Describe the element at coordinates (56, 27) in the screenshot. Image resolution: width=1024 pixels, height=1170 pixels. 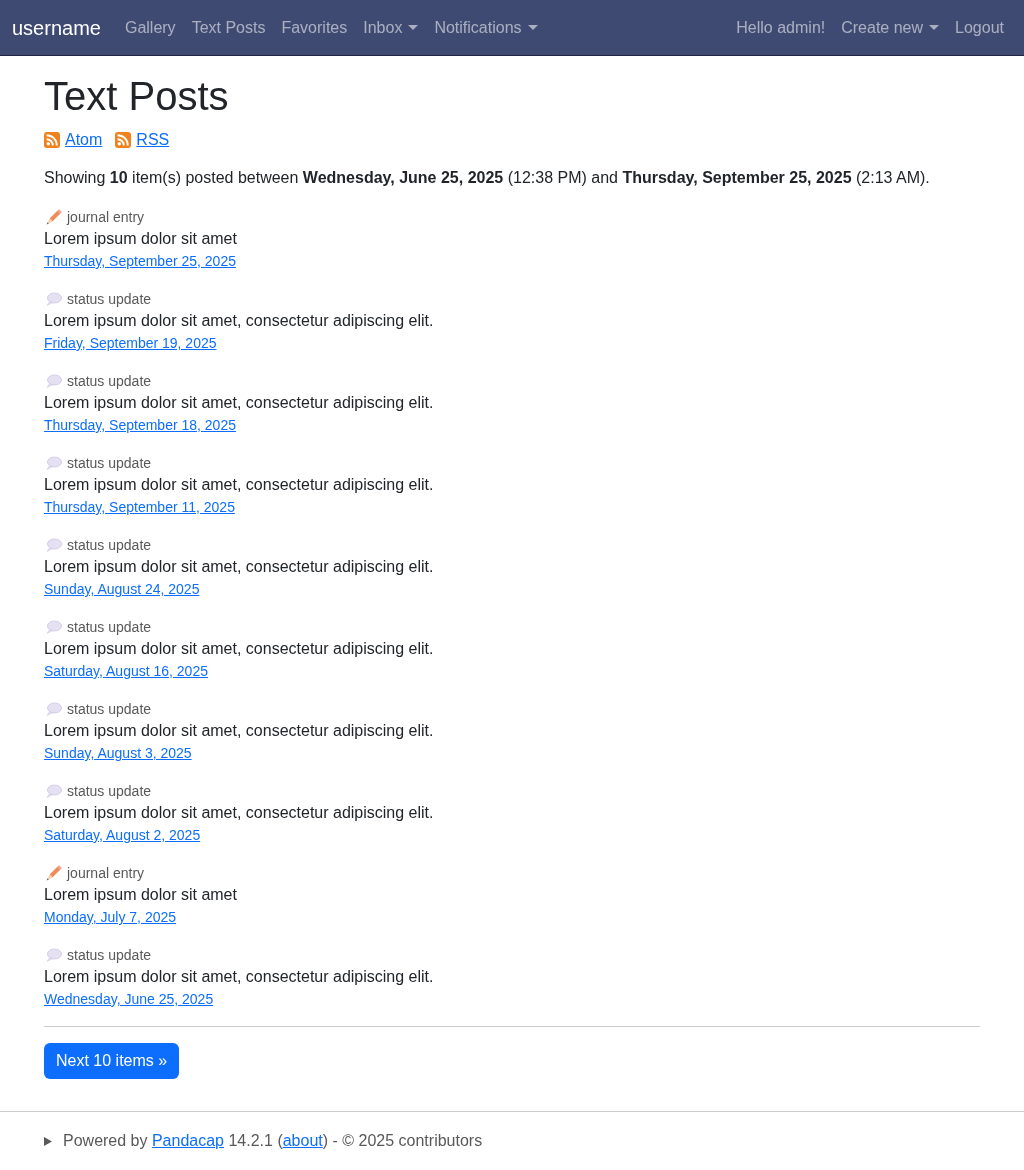
I see `brand-link: username` at that location.